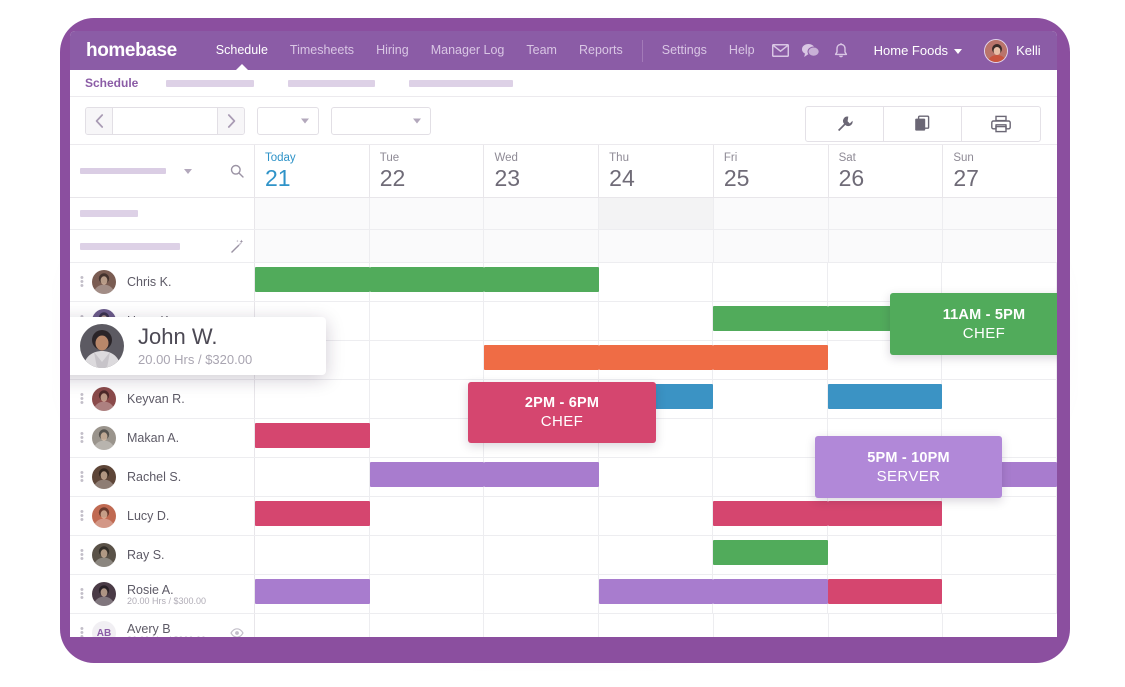  Describe the element at coordinates (71, 346) in the screenshot. I see `drag-handle: ⋮` at that location.